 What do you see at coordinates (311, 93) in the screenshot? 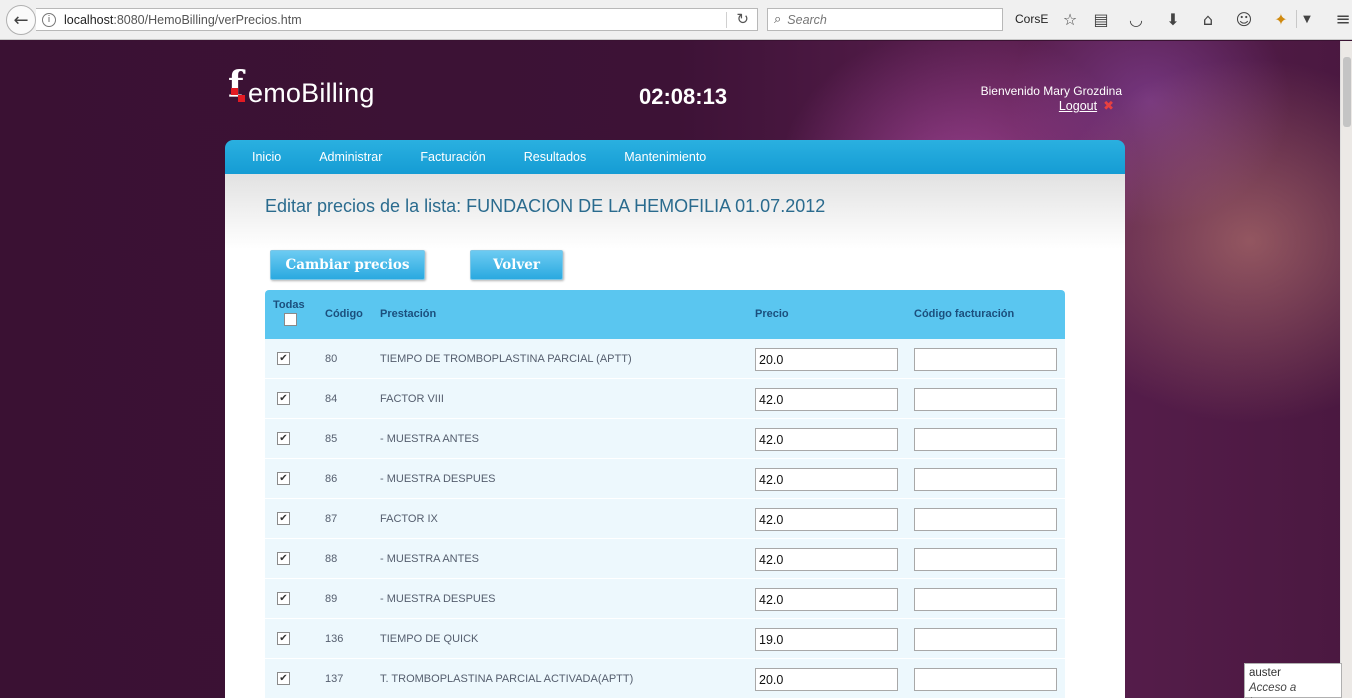
I see `logo-text: emoBilling` at bounding box center [311, 93].